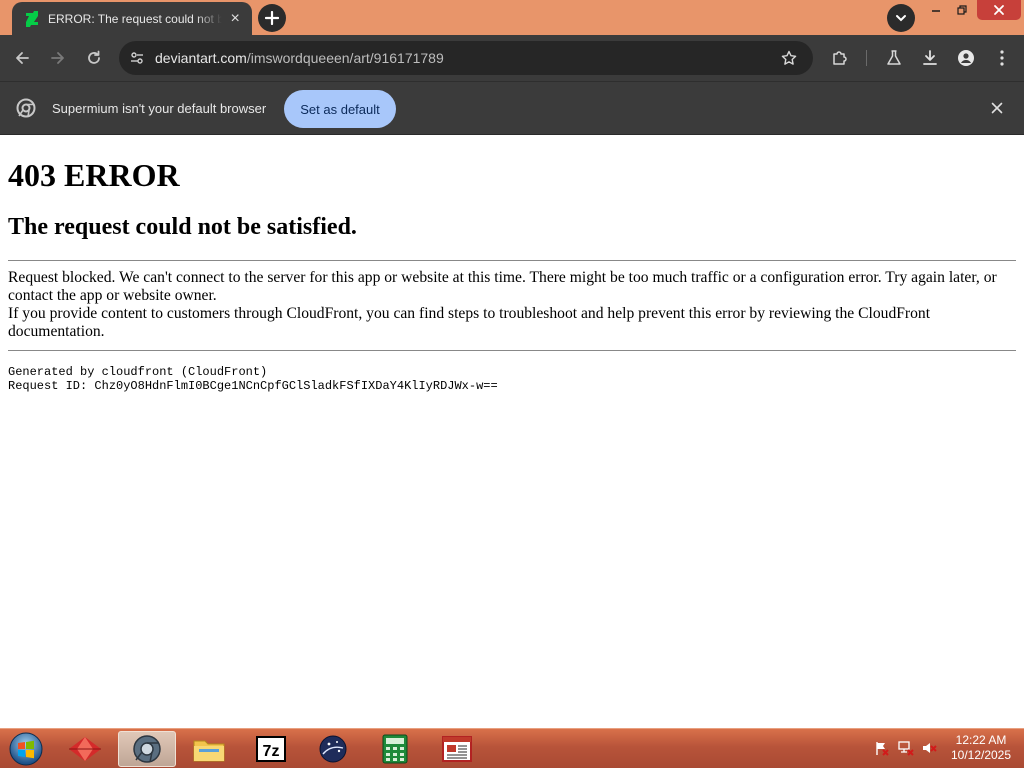  I want to click on start-button, so click(26, 749).